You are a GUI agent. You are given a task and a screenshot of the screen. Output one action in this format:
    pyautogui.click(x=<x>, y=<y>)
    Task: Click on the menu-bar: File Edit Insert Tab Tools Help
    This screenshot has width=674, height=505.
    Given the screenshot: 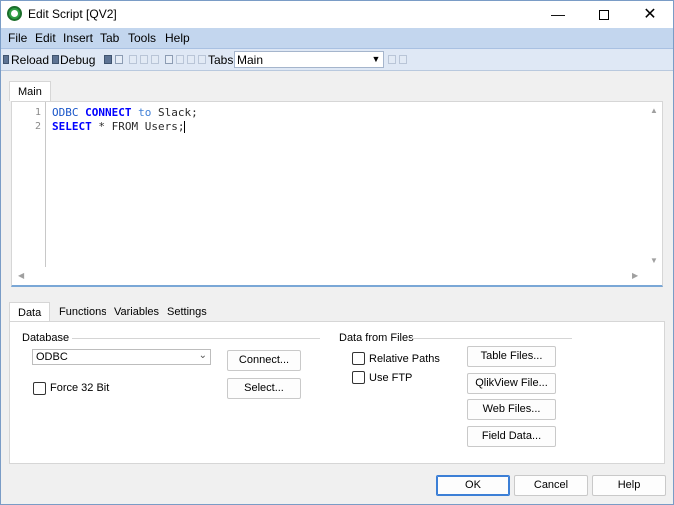 What is the action you would take?
    pyautogui.click(x=337, y=38)
    